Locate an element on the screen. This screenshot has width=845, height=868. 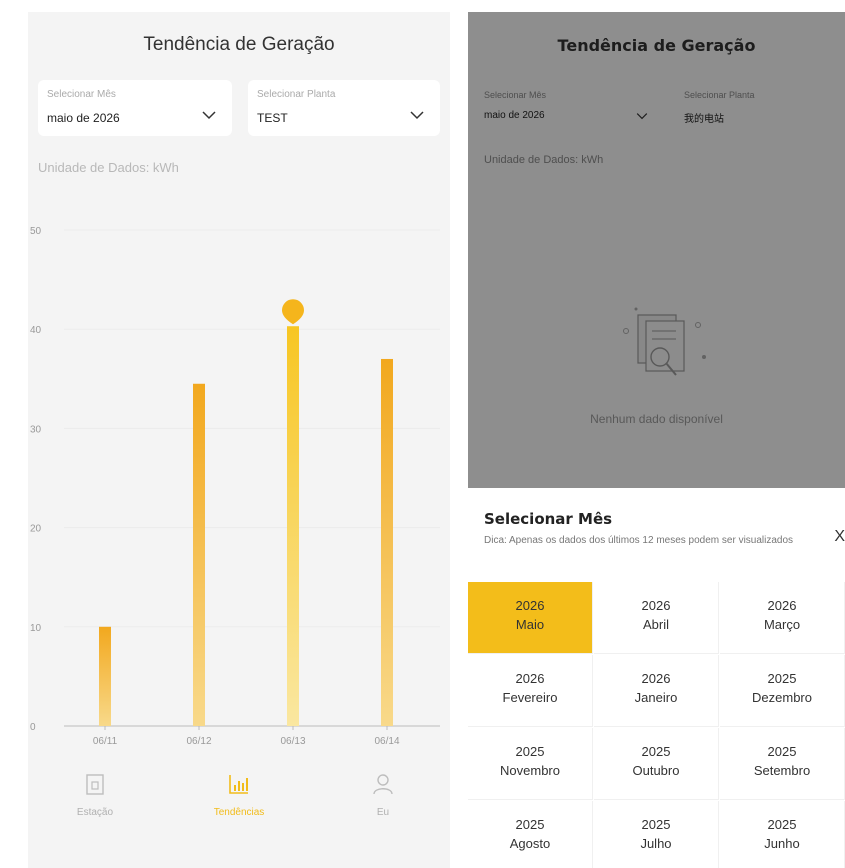
x-tick-label: 06/12 is located at coordinates (198, 741).